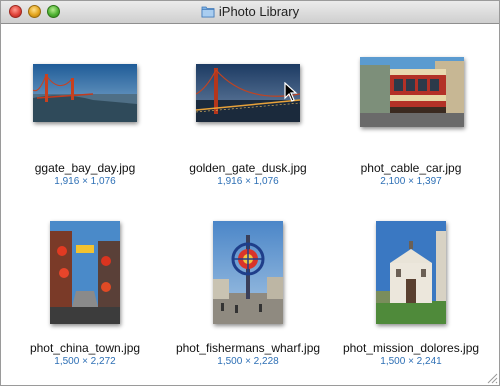  I want to click on title-bar: iPhoto Library, so click(250, 12).